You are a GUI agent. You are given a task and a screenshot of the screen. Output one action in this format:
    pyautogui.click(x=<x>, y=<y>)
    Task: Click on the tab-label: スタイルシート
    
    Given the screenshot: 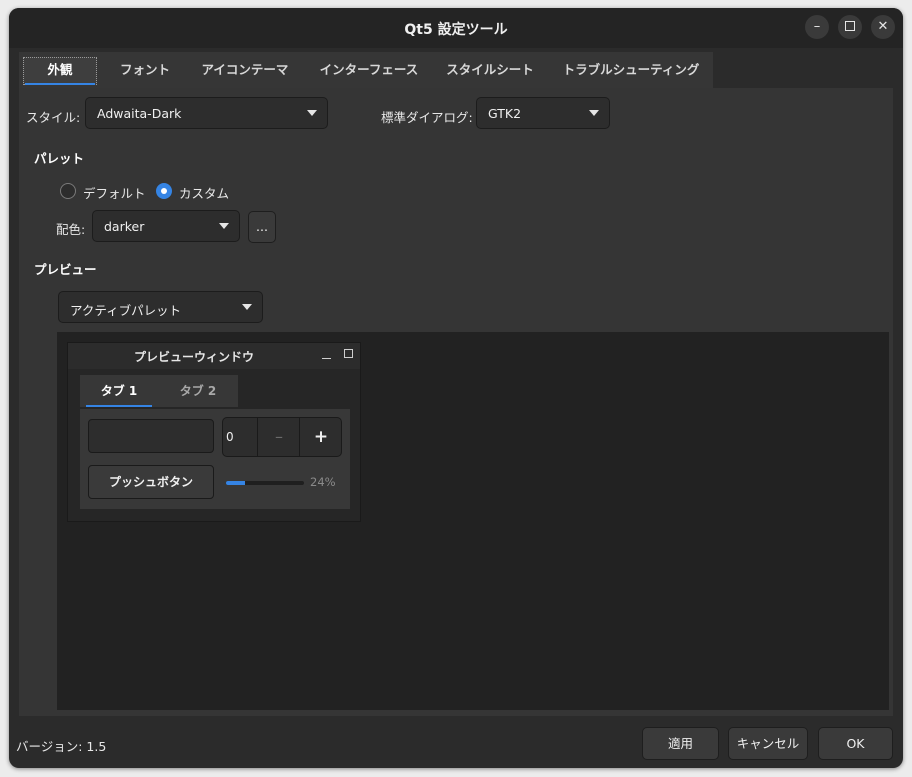 What is the action you would take?
    pyautogui.click(x=490, y=69)
    